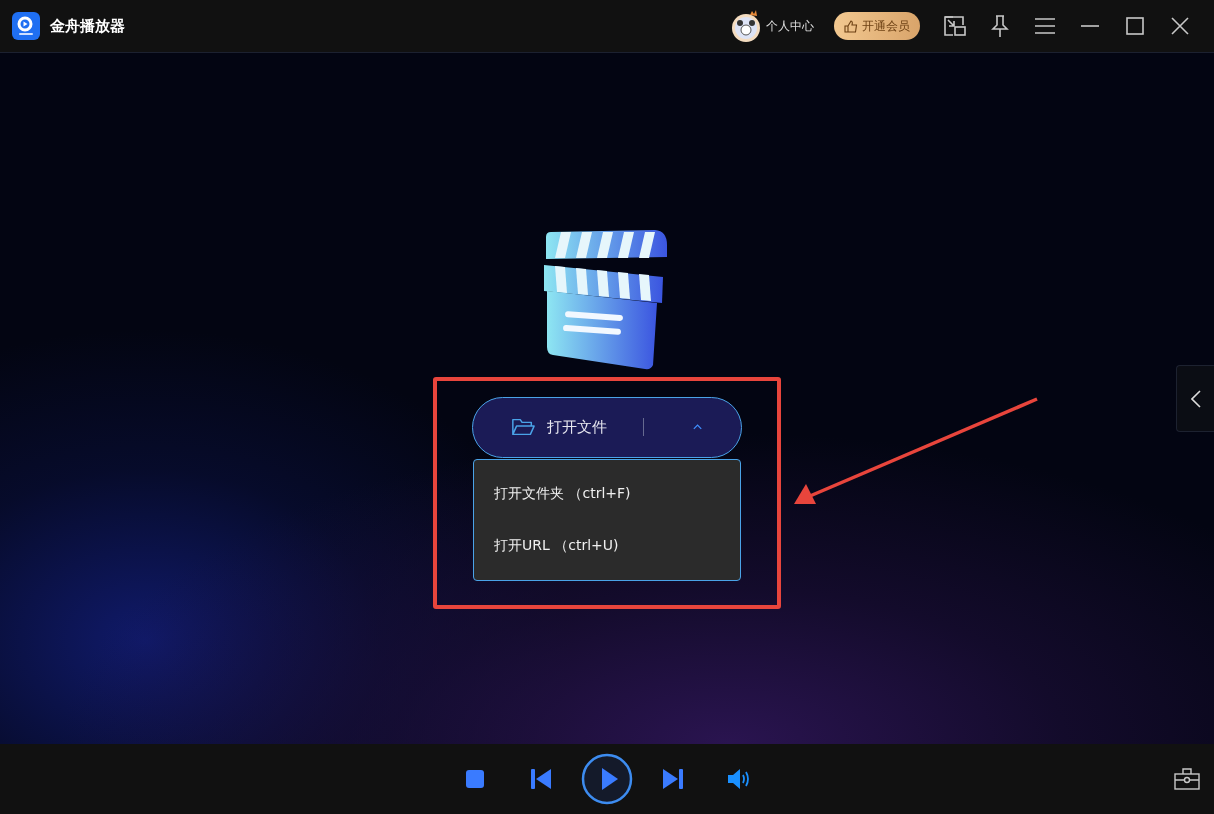 The image size is (1214, 814). What do you see at coordinates (607, 545) in the screenshot?
I see `menu-item: 打开URL （ctrl+U)` at bounding box center [607, 545].